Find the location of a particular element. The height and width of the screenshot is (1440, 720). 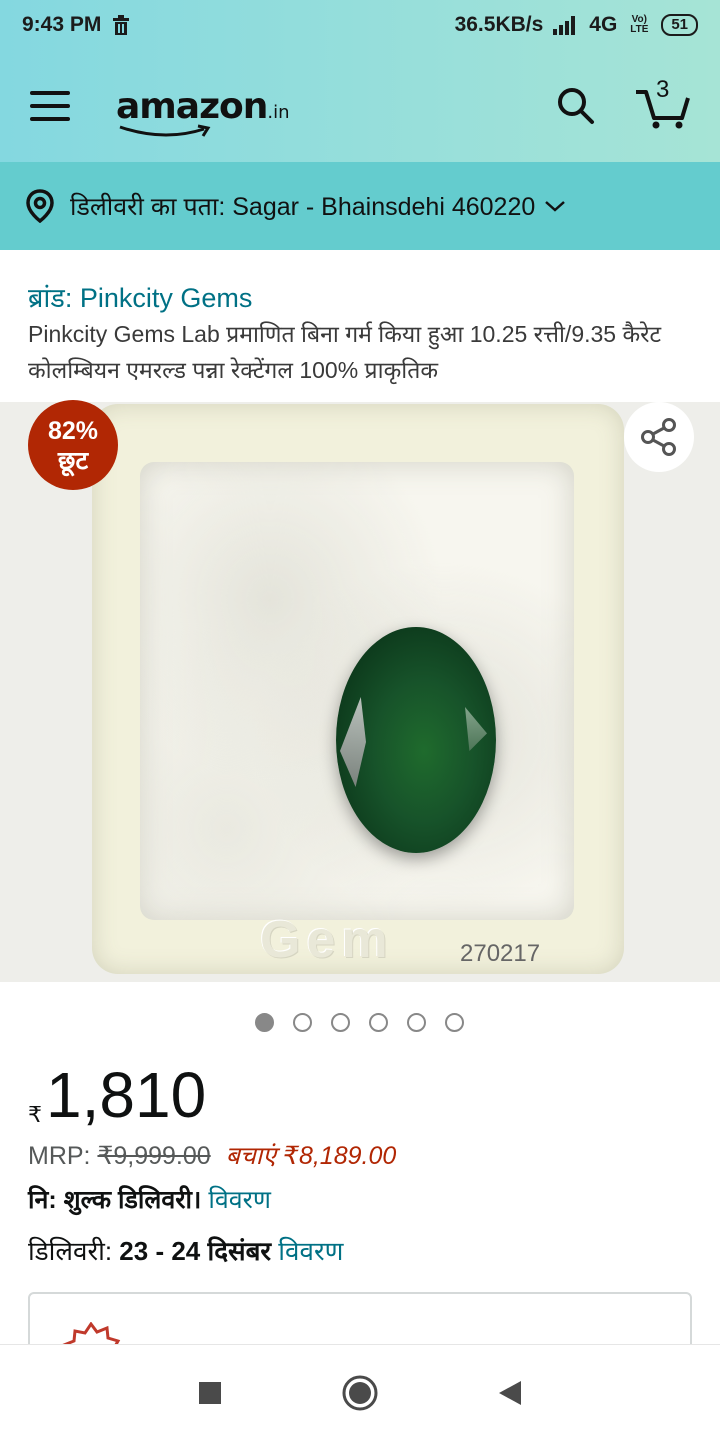

amazon-logo: amazon.in is located at coordinates (203, 111).